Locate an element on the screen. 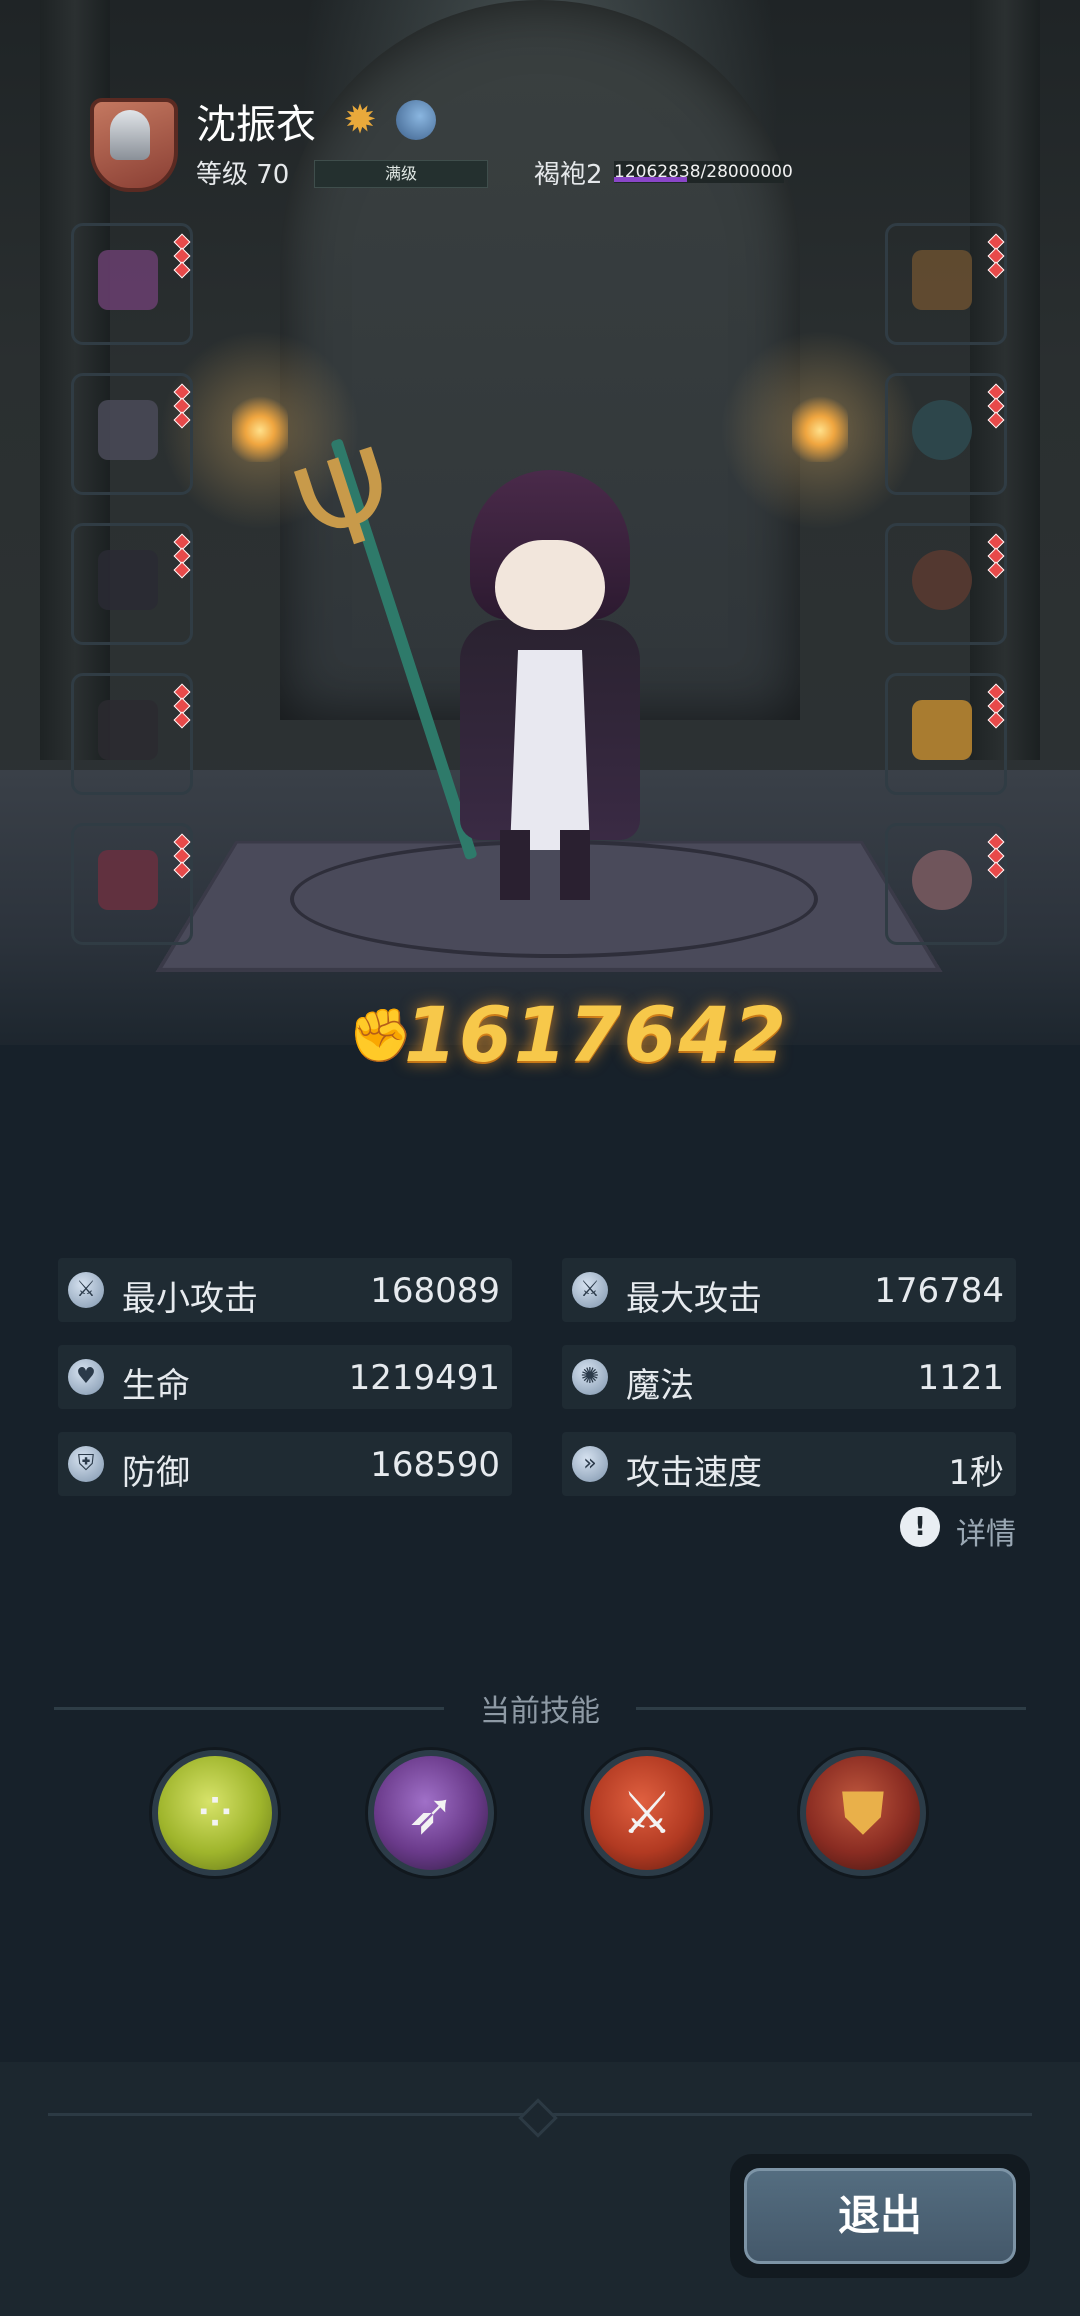 This screenshot has width=1080, height=2316. stat-min-attack: ⚔ 最小攻击 168089 is located at coordinates (285, 1290).